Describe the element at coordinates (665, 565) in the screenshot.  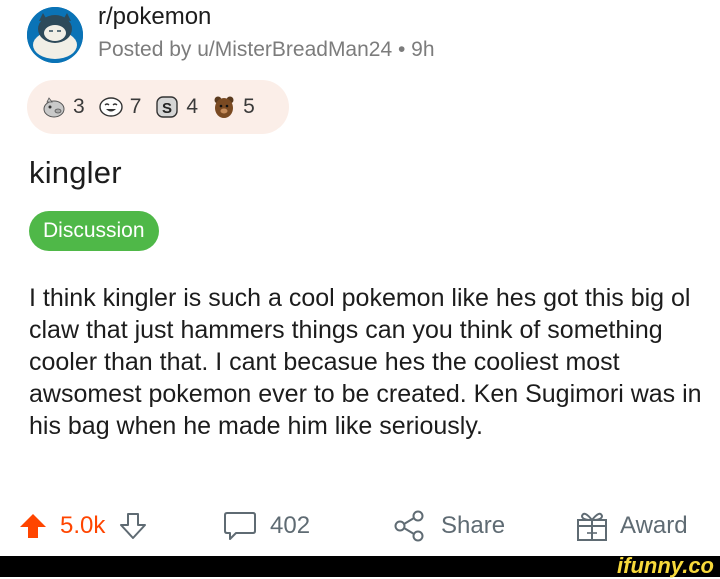
I see `watermark-logo: ifunny.co` at that location.